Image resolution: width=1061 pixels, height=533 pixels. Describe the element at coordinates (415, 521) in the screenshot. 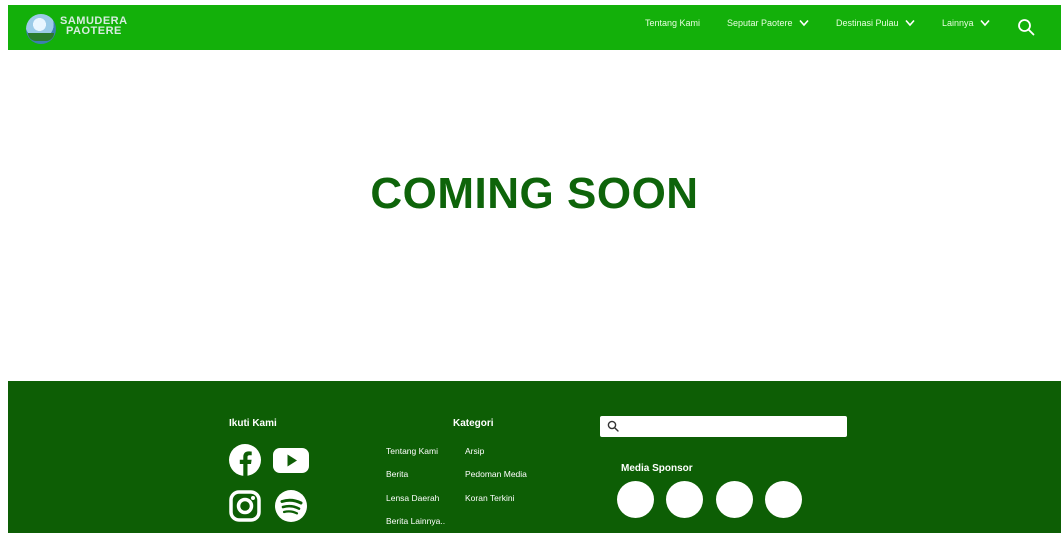

I see `footer-link-berita-lainnya: Berita Lainnya..` at that location.